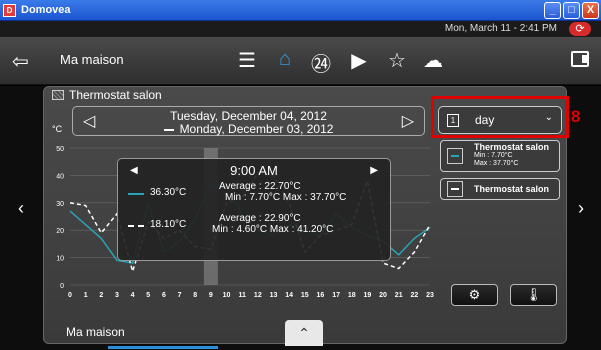  I want to click on legend-min: Min : 7.70°C, so click(493, 155).